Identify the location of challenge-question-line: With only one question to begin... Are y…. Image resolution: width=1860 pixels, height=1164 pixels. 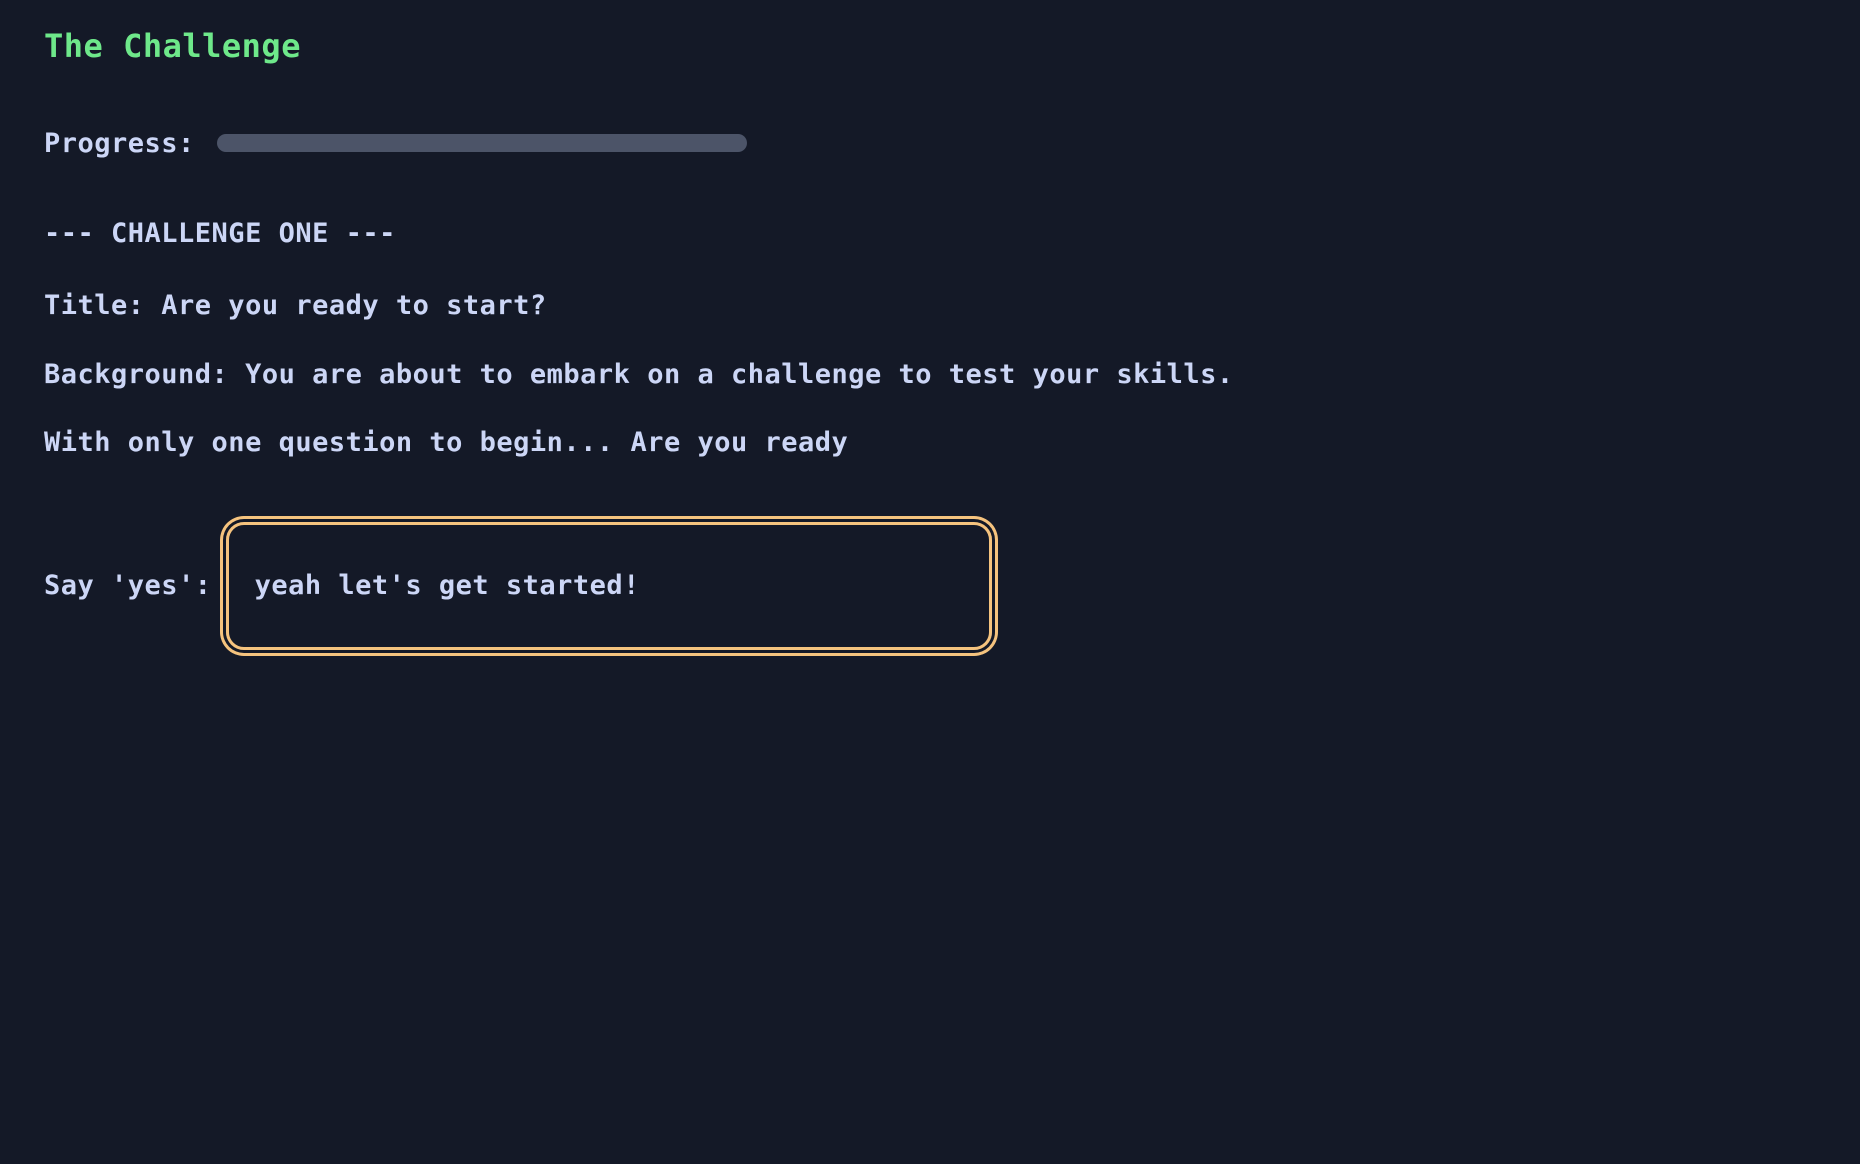
(446, 443).